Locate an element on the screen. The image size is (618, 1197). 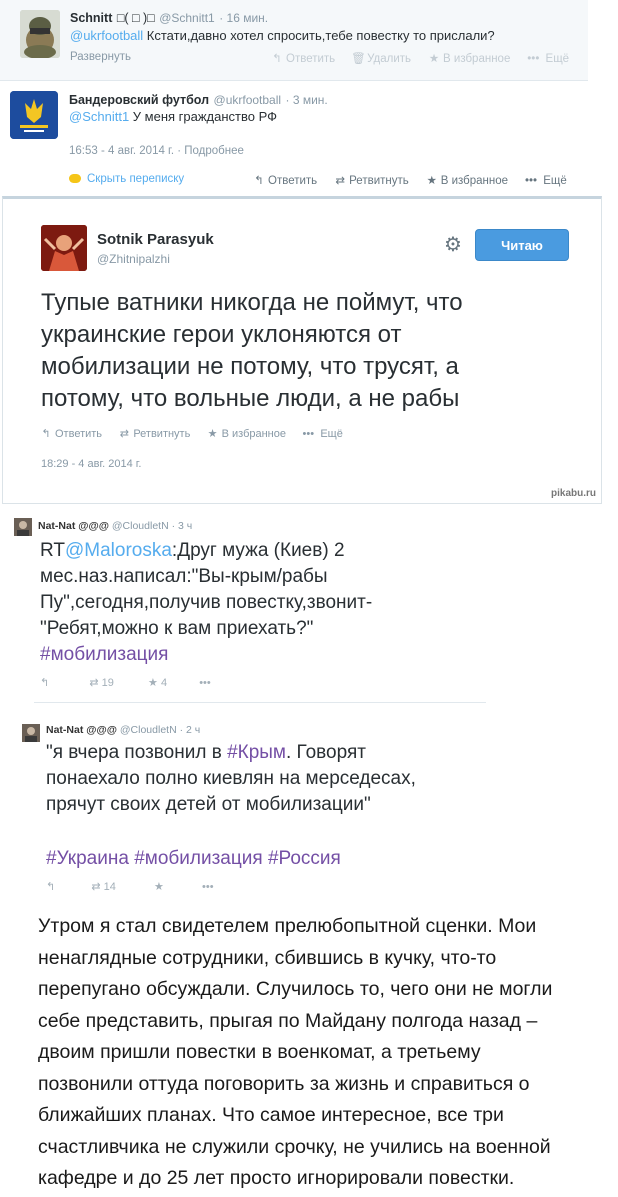
tweet-time: · 16 мин. is located at coordinates (243, 18).